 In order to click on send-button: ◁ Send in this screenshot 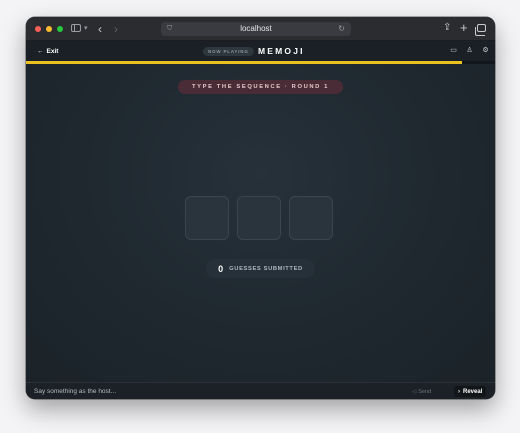, I will do `click(421, 391)`.